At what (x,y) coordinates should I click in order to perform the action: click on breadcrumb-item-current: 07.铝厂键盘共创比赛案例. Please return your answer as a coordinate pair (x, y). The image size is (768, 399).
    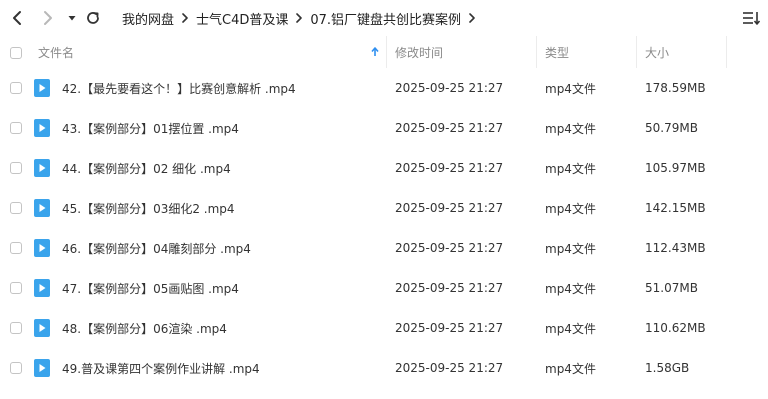
    Looking at the image, I should click on (385, 18).